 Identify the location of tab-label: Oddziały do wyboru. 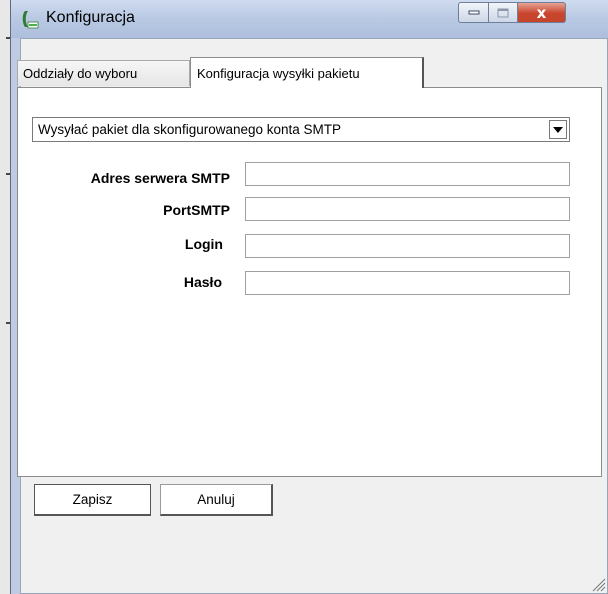
(80, 73).